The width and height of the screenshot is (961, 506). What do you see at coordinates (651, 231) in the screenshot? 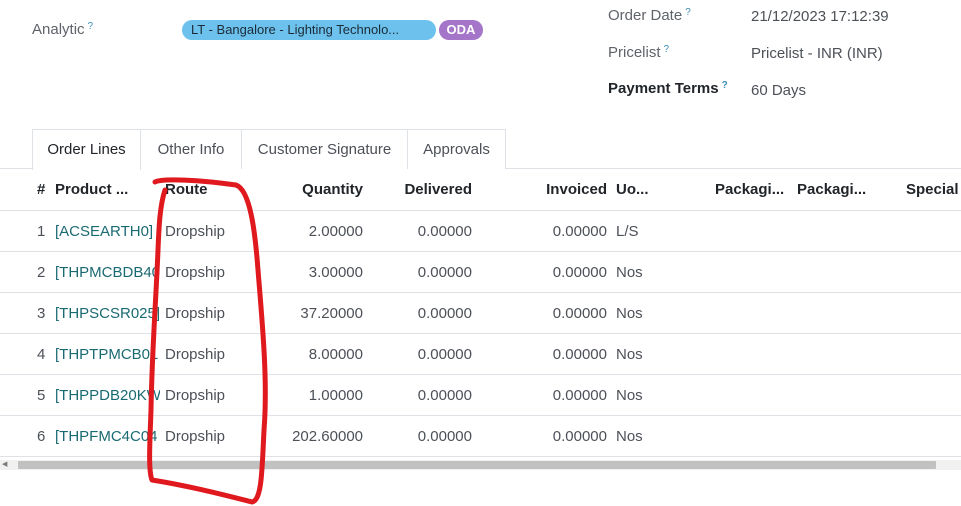
I see `uom-cell: L/S` at bounding box center [651, 231].